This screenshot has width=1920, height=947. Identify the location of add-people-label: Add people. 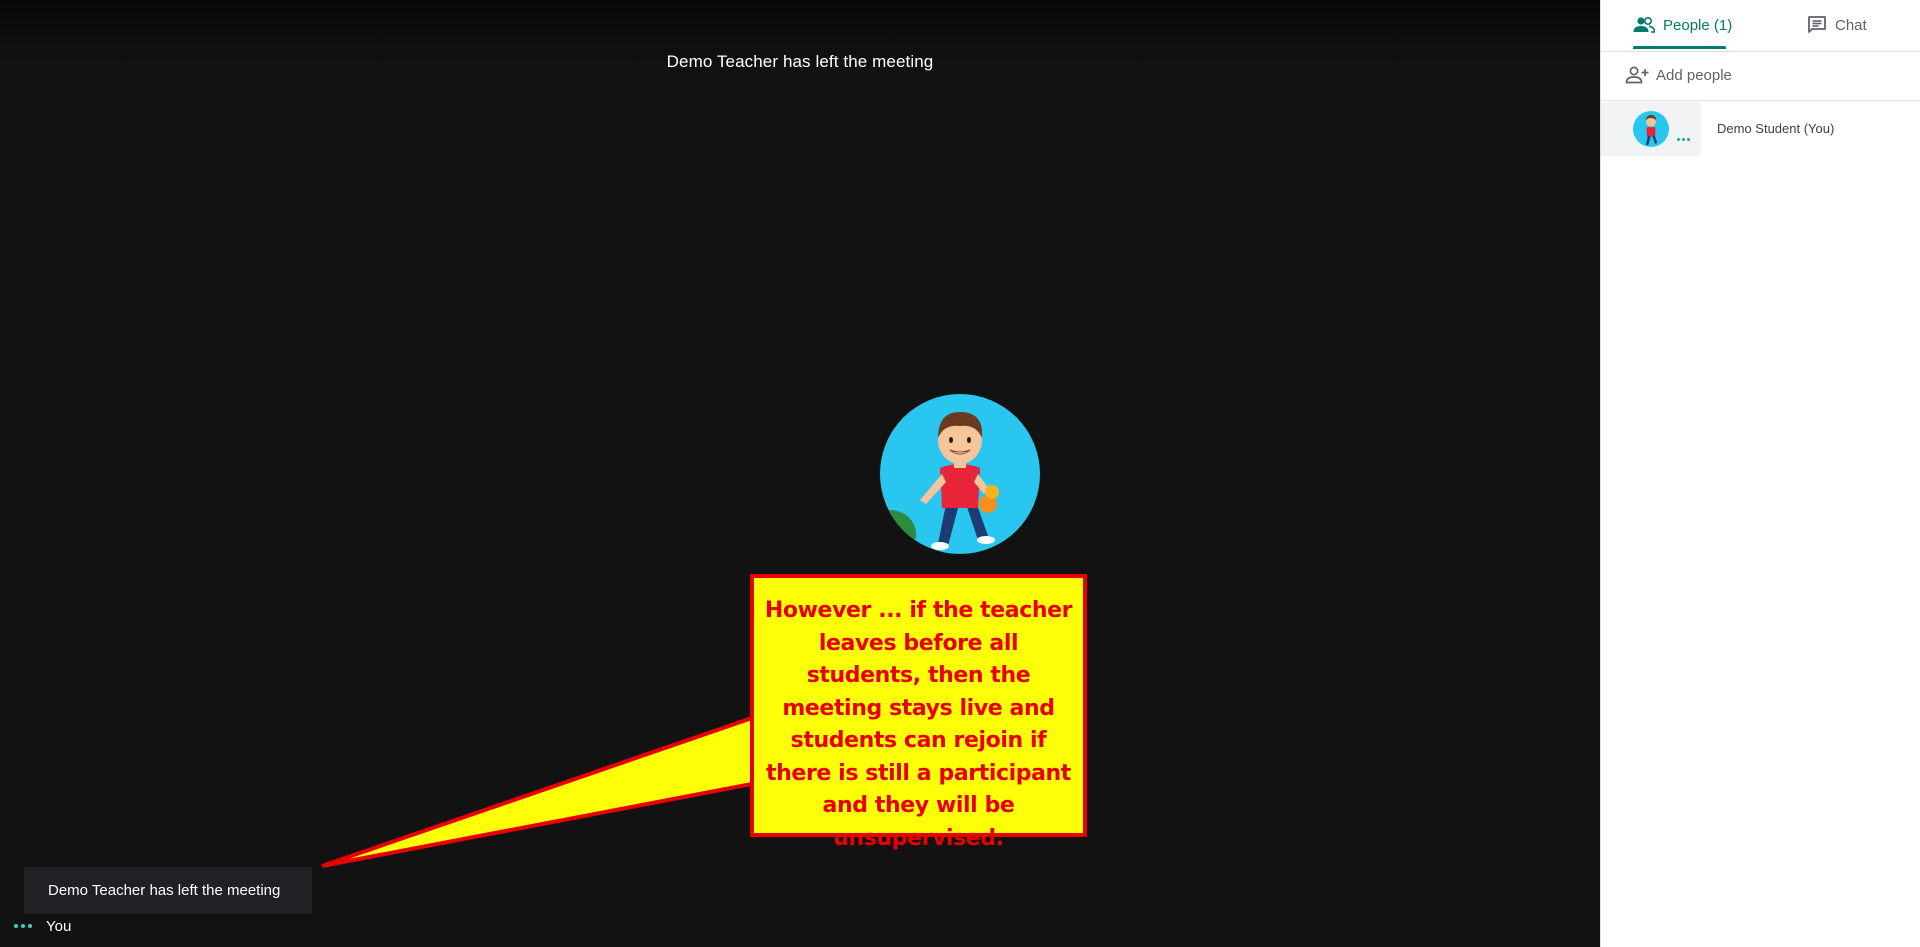
(1694, 75).